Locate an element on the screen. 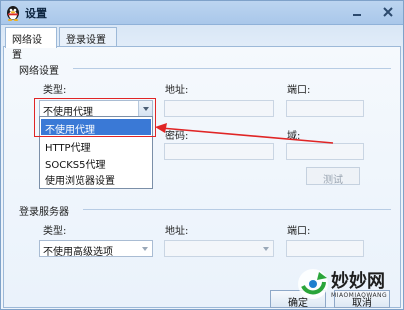 The image size is (404, 310). server-port-input is located at coordinates (325, 248).